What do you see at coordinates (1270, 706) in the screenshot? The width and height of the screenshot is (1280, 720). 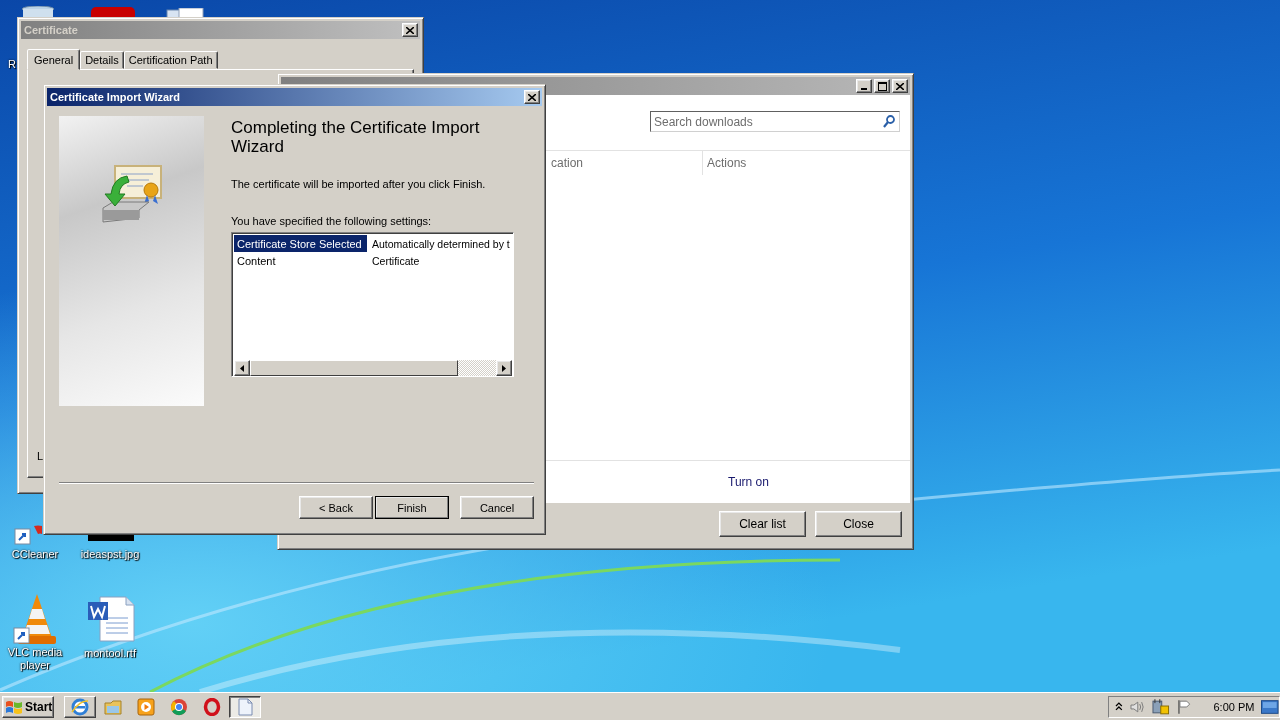 I see `show-desktop-icon` at bounding box center [1270, 706].